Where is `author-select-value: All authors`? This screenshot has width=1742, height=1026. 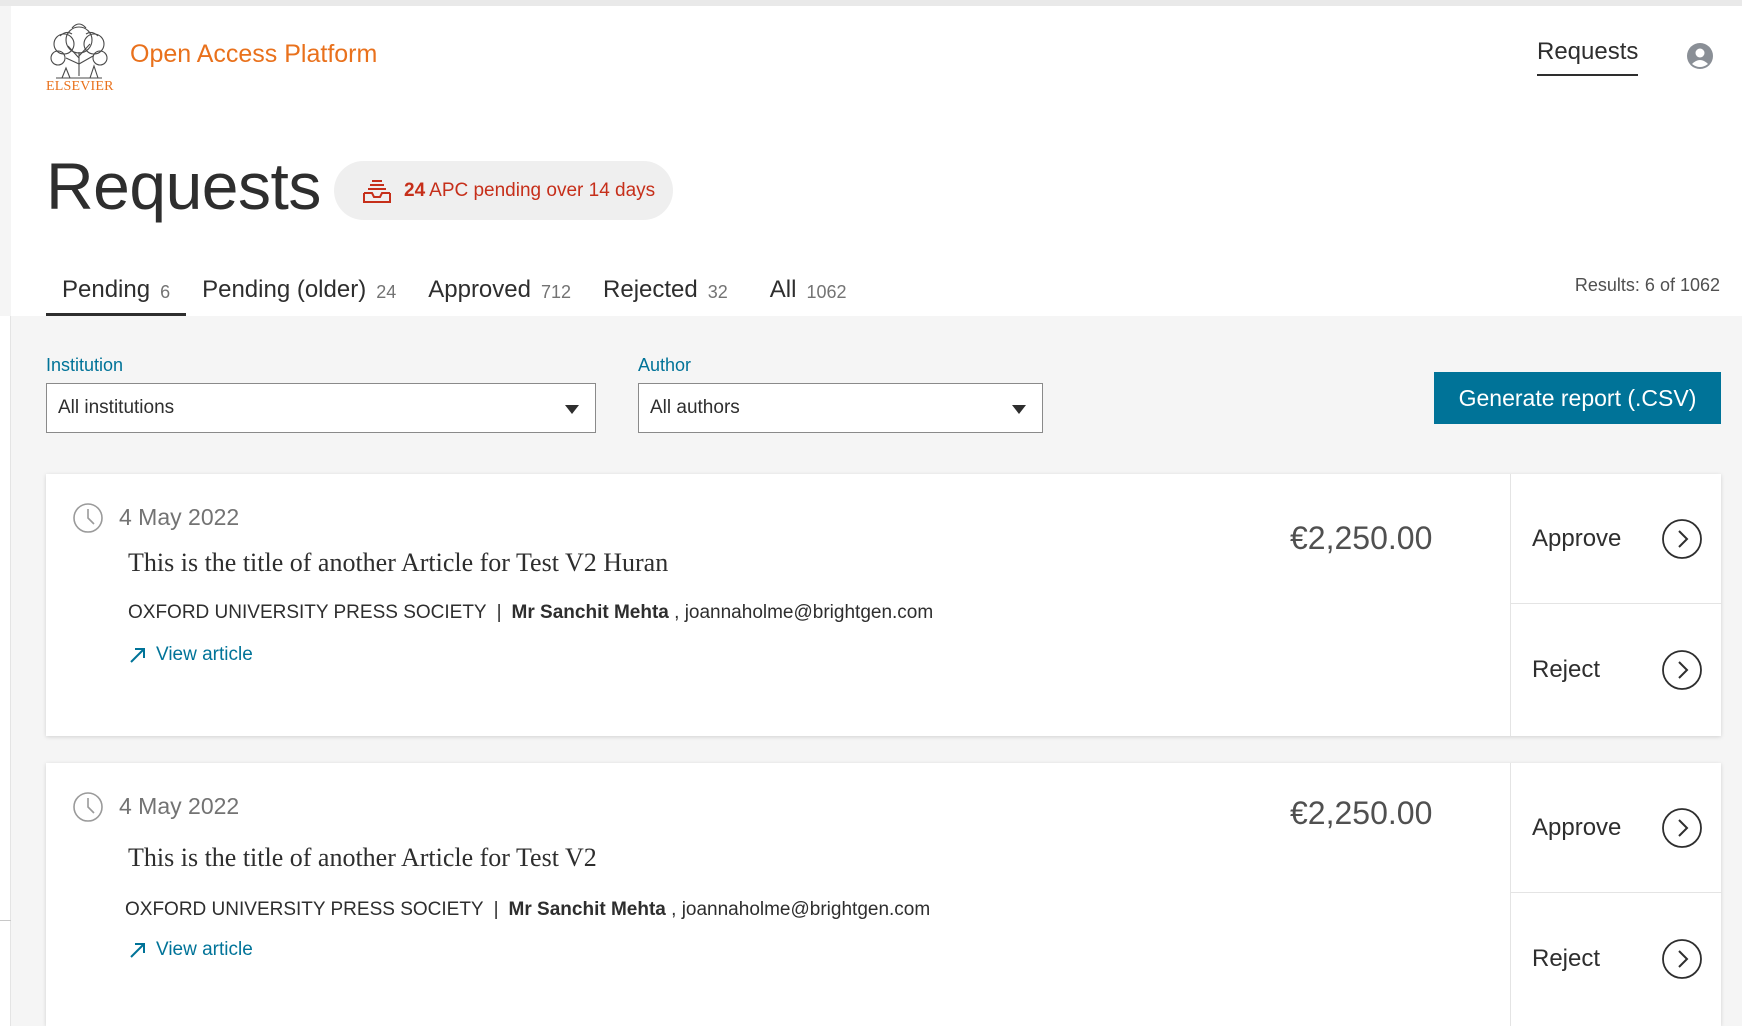 author-select-value: All authors is located at coordinates (695, 407).